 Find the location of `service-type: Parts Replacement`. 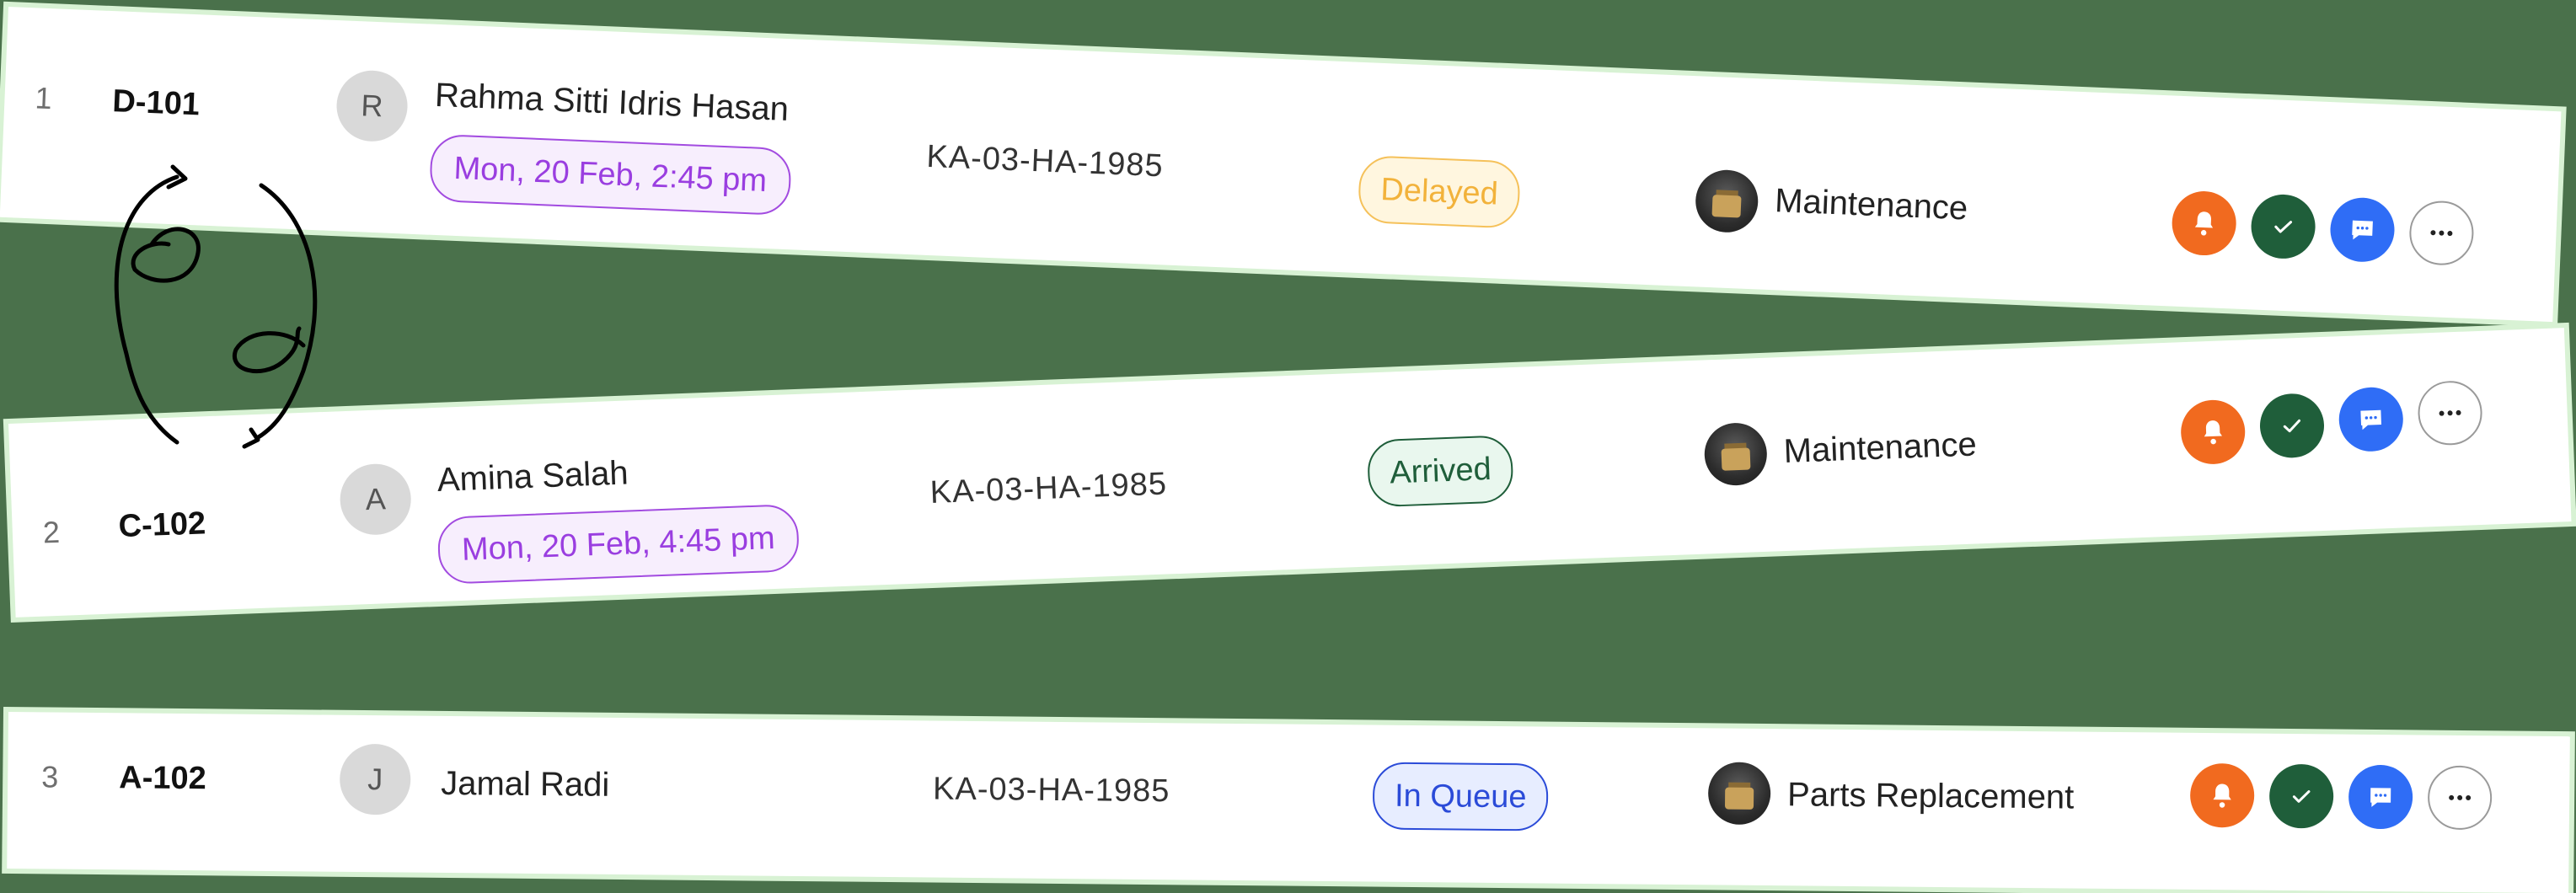

service-type: Parts Replacement is located at coordinates (1930, 796).